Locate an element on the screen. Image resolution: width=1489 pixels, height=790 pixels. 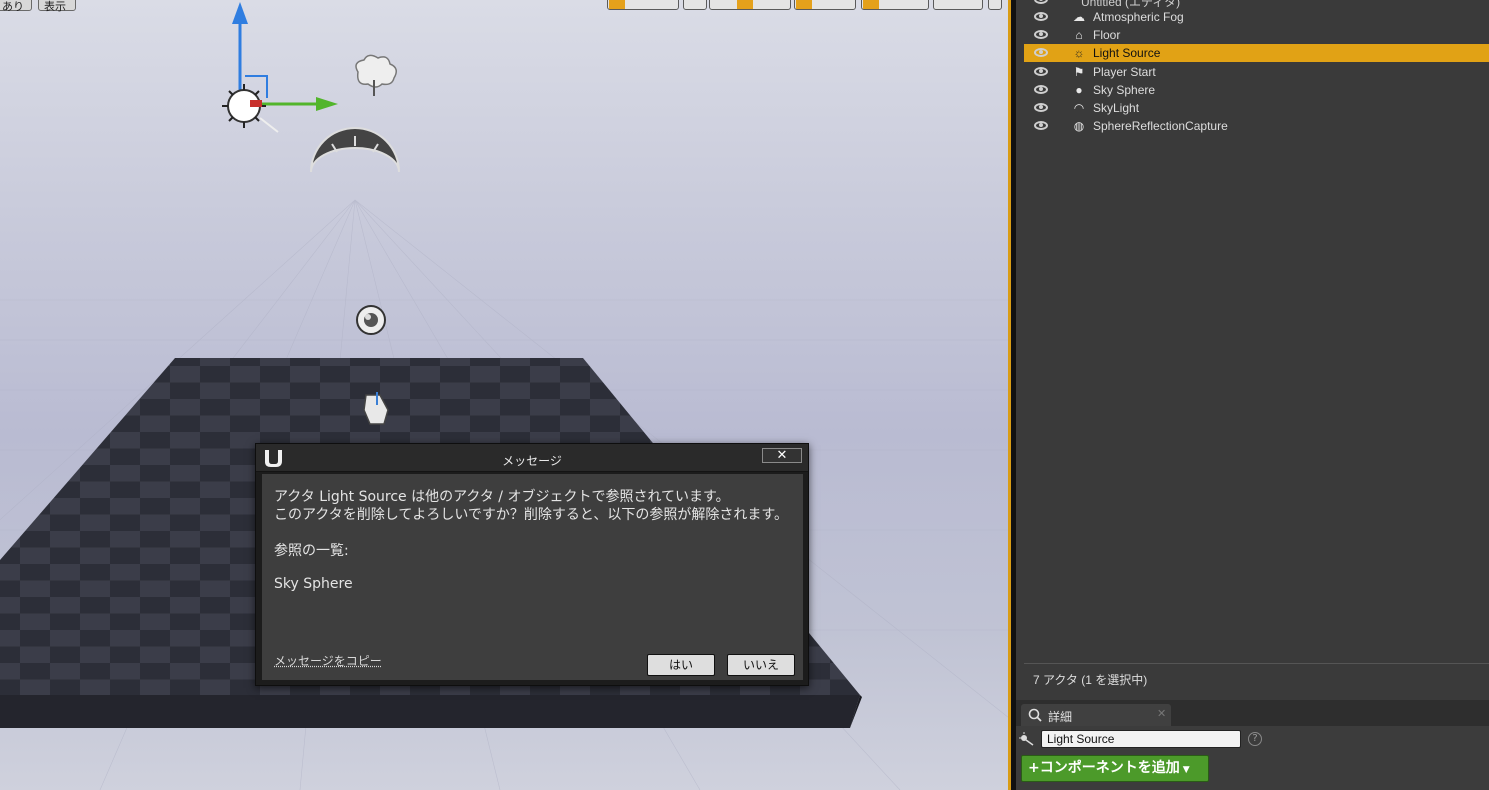
add-component-label: コンポーネントを追加 is located at coordinates (1109, 768).